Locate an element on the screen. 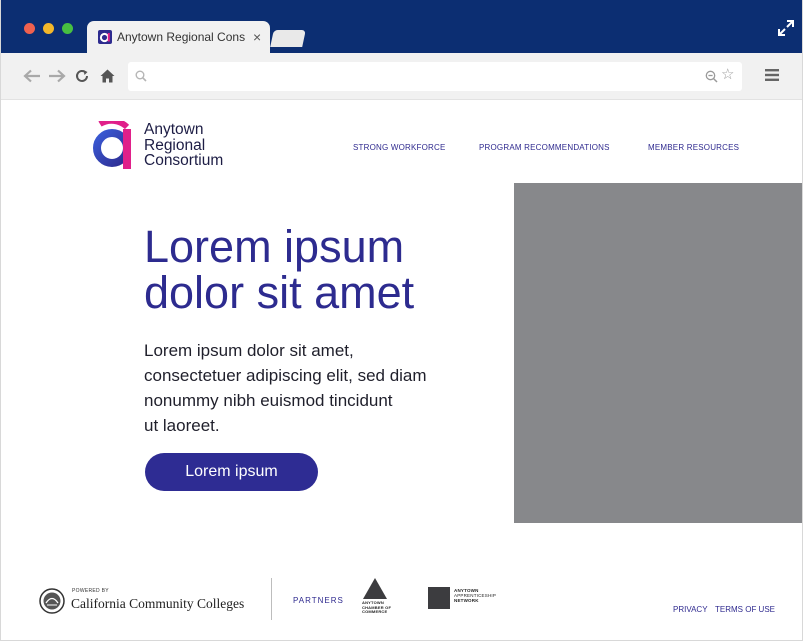 The image size is (803, 641). site-favicon-icon is located at coordinates (105, 37).